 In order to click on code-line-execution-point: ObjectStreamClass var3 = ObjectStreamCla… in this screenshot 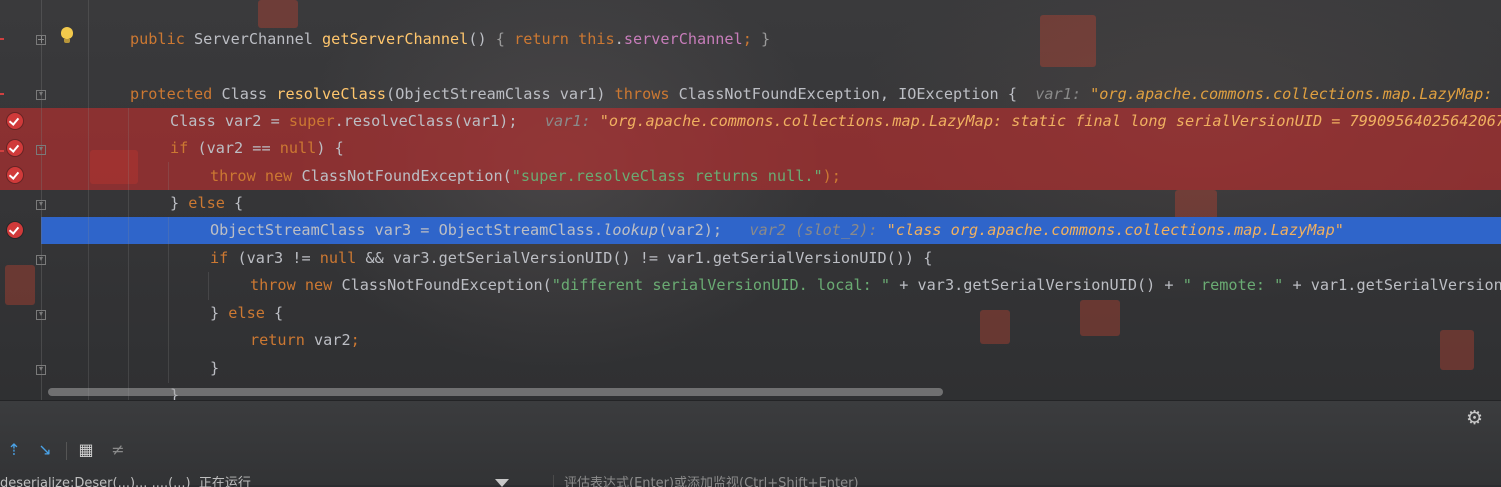, I will do `click(697, 230)`.